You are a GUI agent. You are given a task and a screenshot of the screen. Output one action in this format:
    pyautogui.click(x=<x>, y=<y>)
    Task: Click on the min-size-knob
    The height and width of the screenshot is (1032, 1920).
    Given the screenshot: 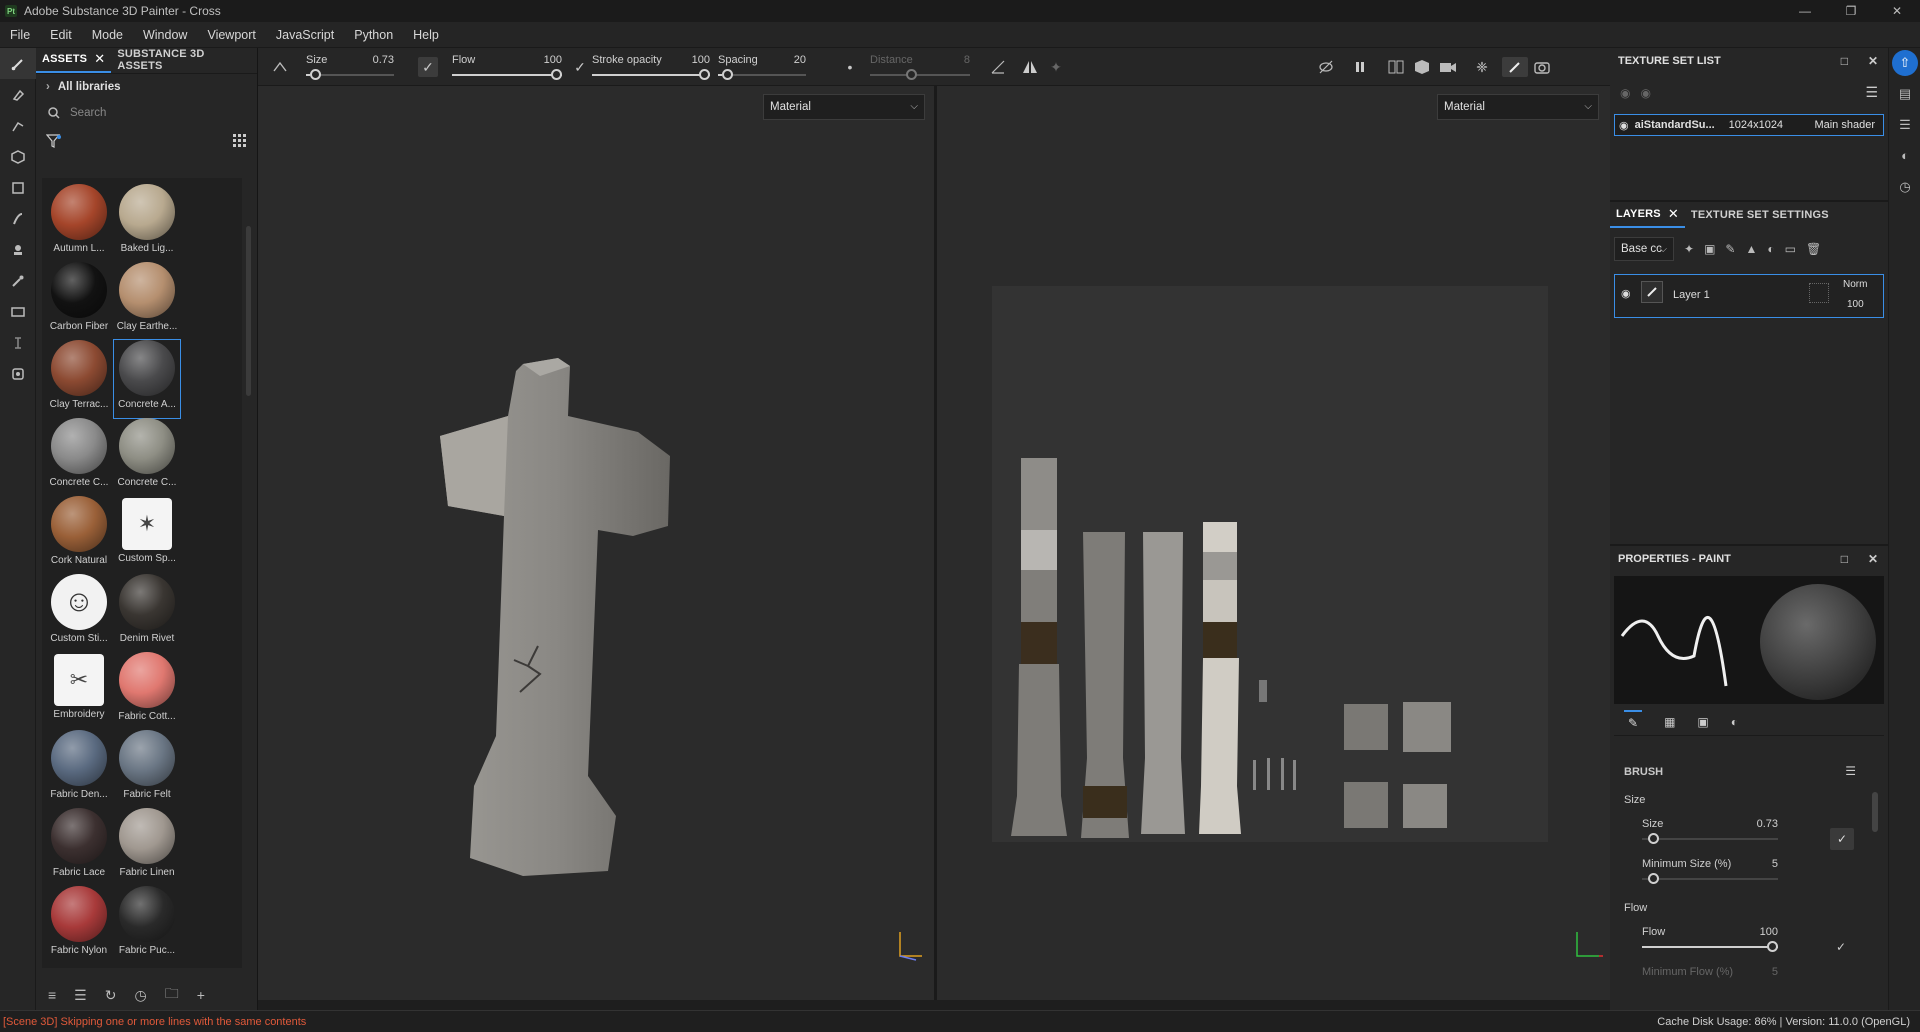 What is the action you would take?
    pyautogui.click(x=1653, y=878)
    